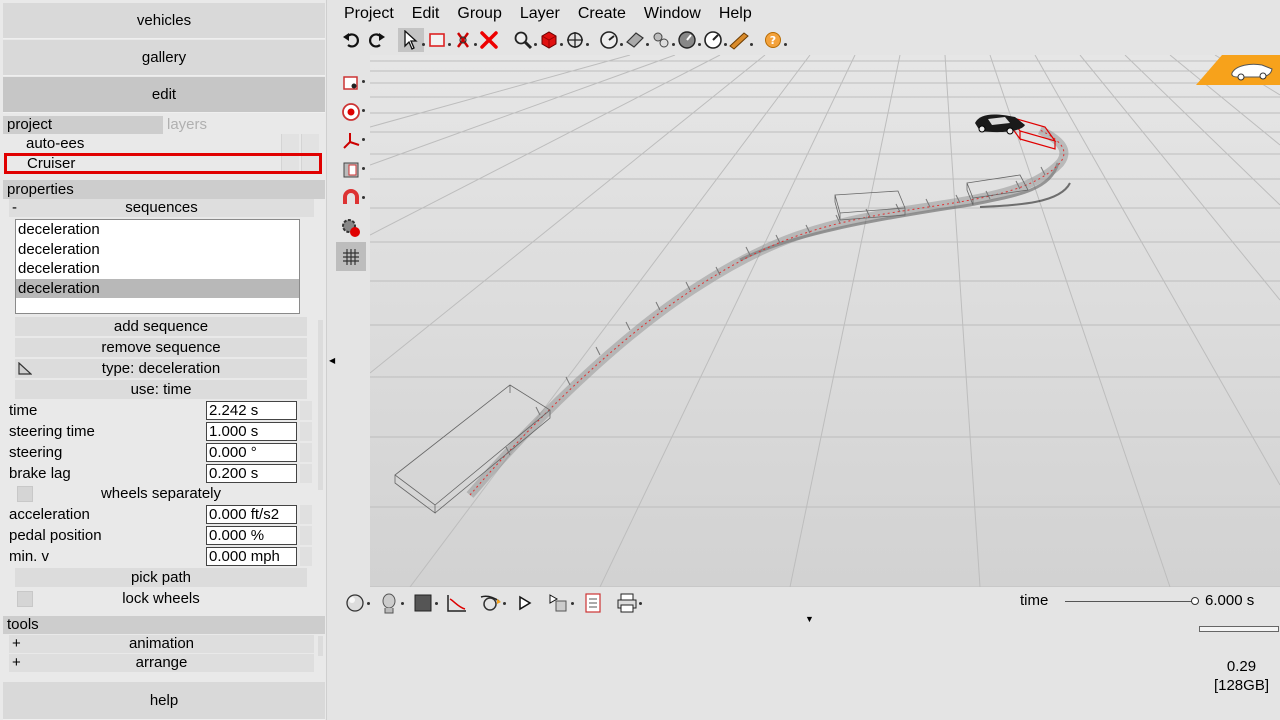 The image size is (1280, 720). I want to click on type-button: type: deceleration, so click(161, 368).